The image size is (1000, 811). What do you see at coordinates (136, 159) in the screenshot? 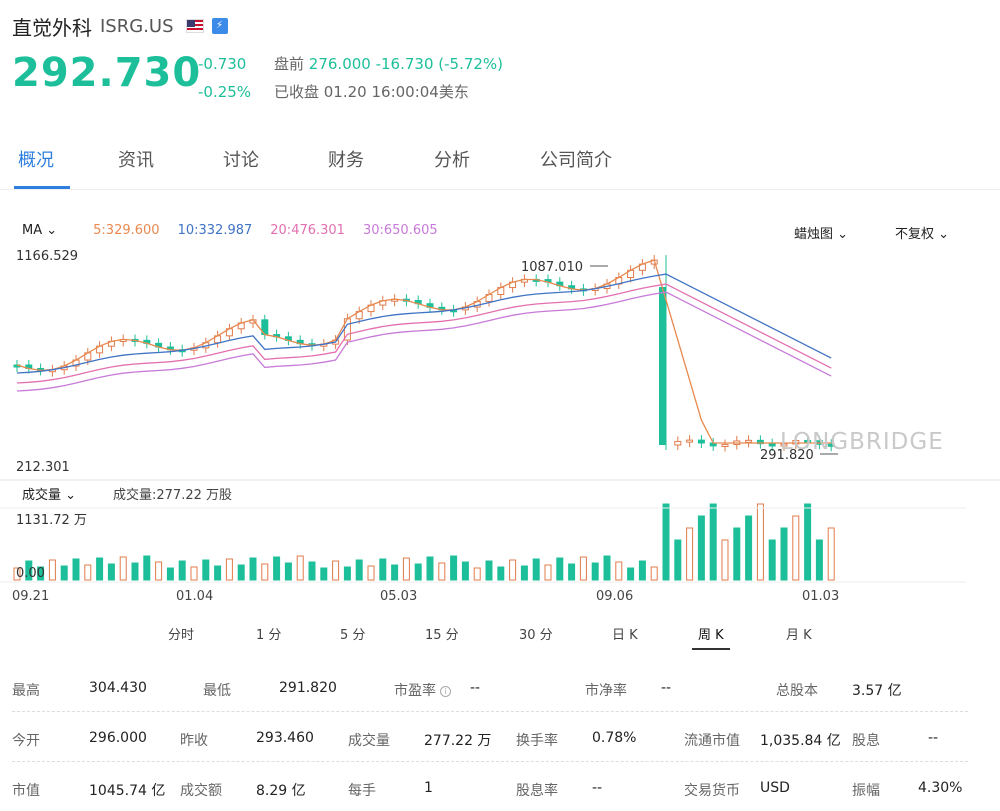
I see `tab-news: 资讯` at bounding box center [136, 159].